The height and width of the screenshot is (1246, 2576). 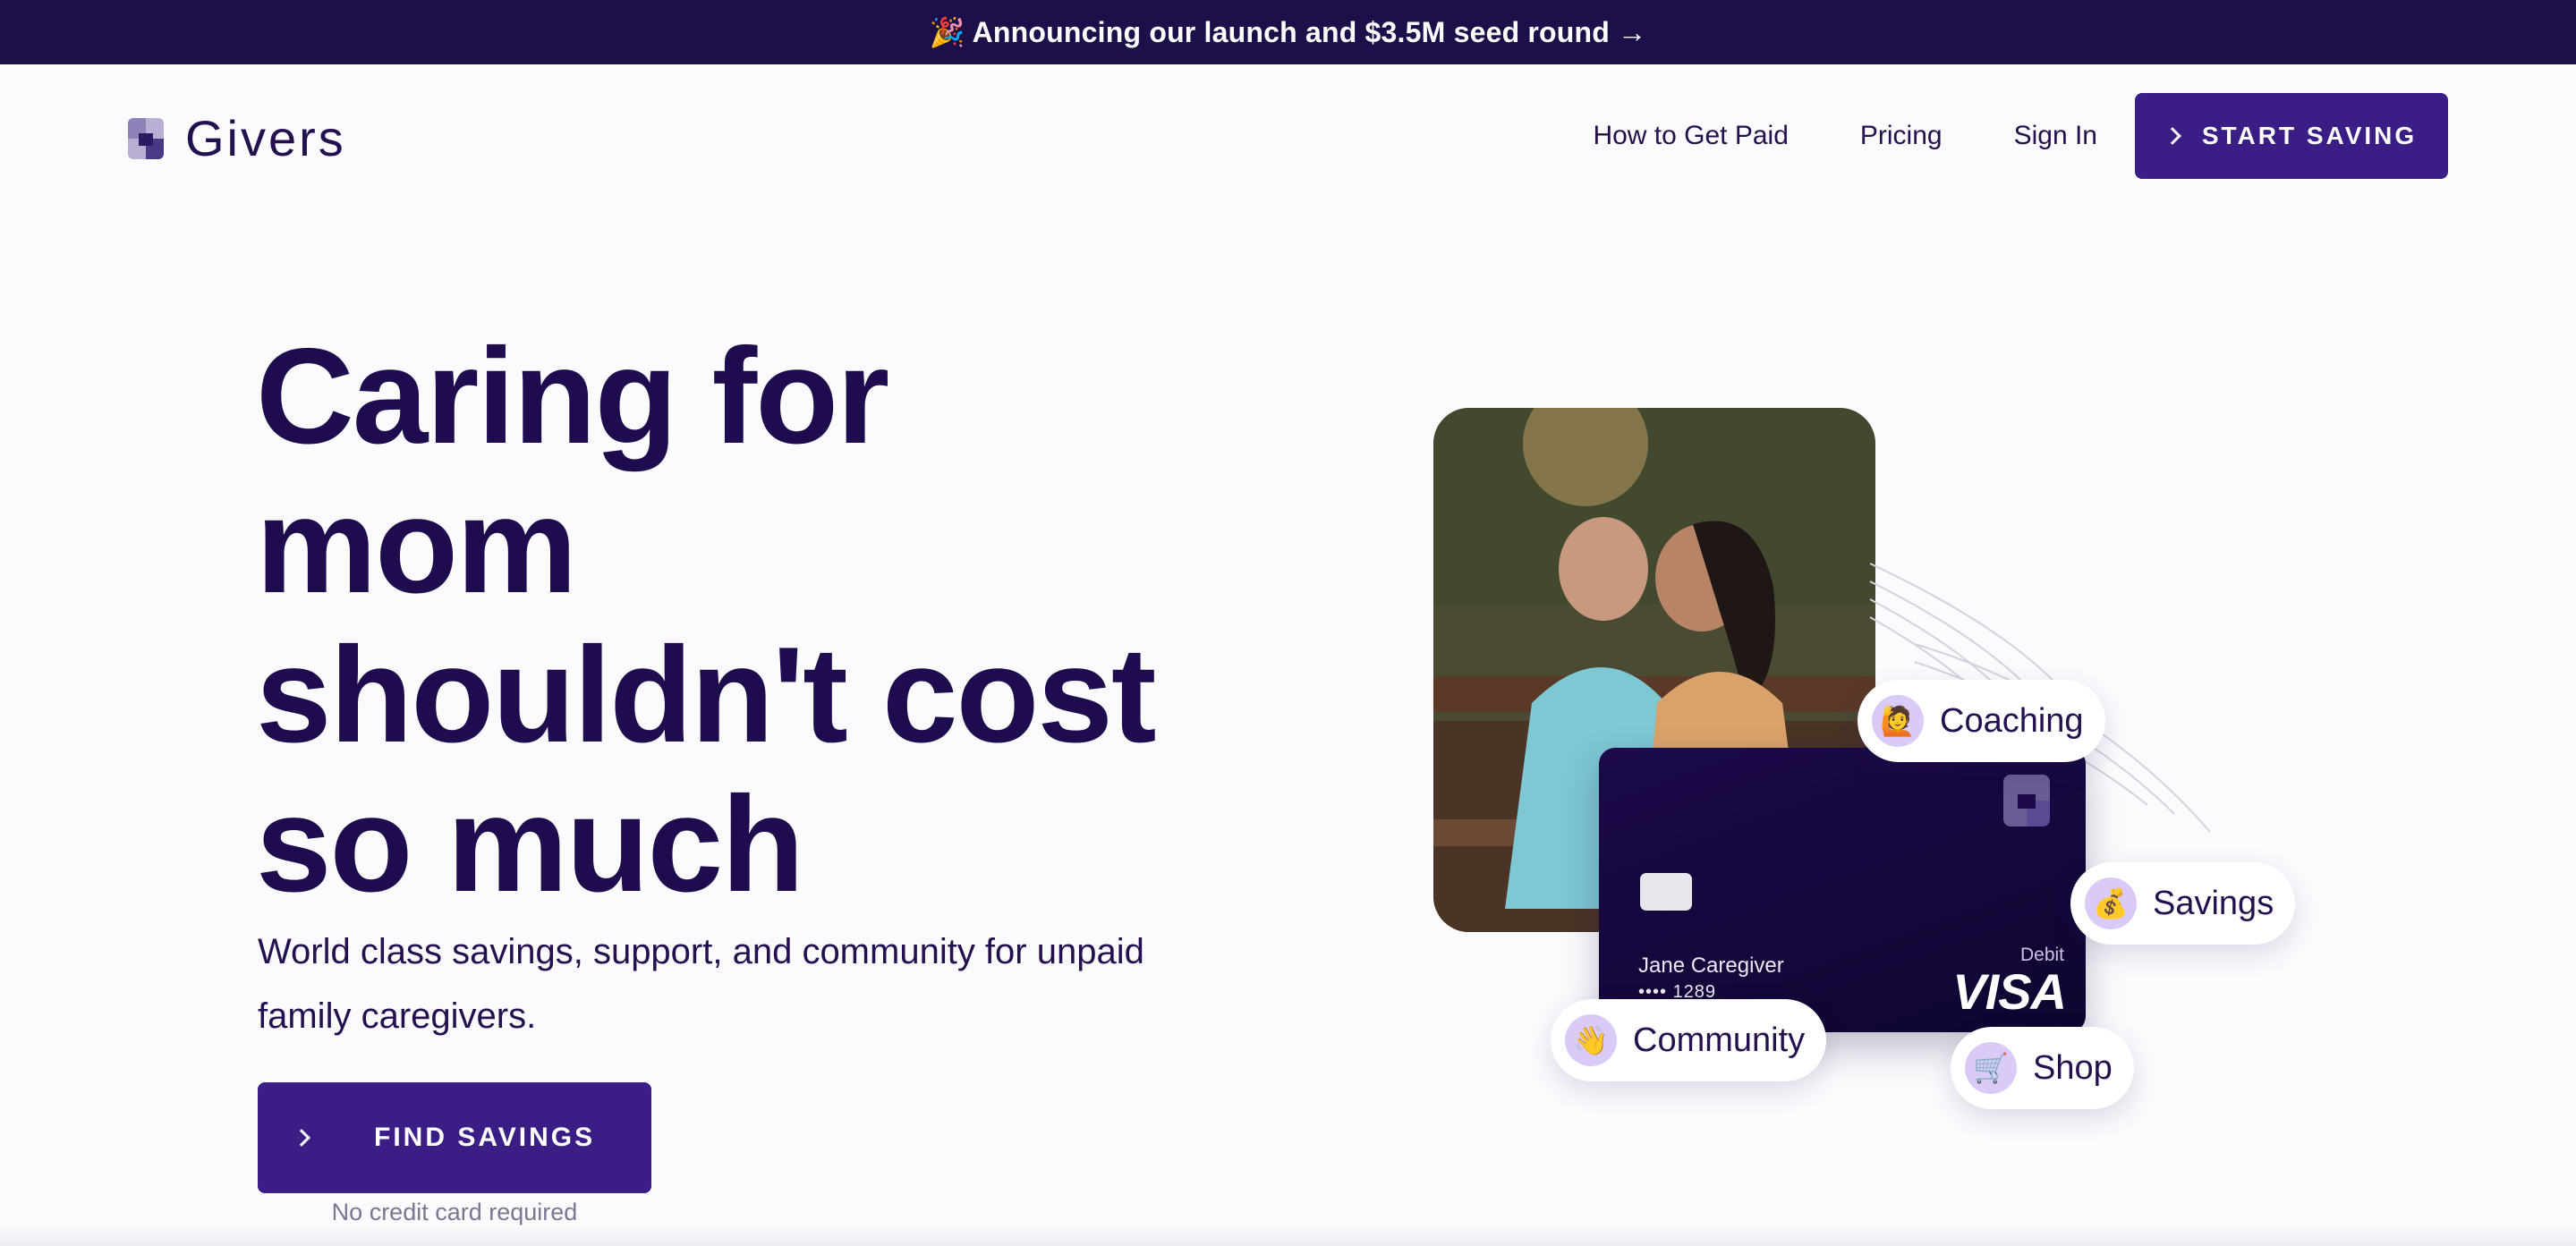 What do you see at coordinates (1991, 1068) in the screenshot?
I see `shopping-cart-icon: 🛒` at bounding box center [1991, 1068].